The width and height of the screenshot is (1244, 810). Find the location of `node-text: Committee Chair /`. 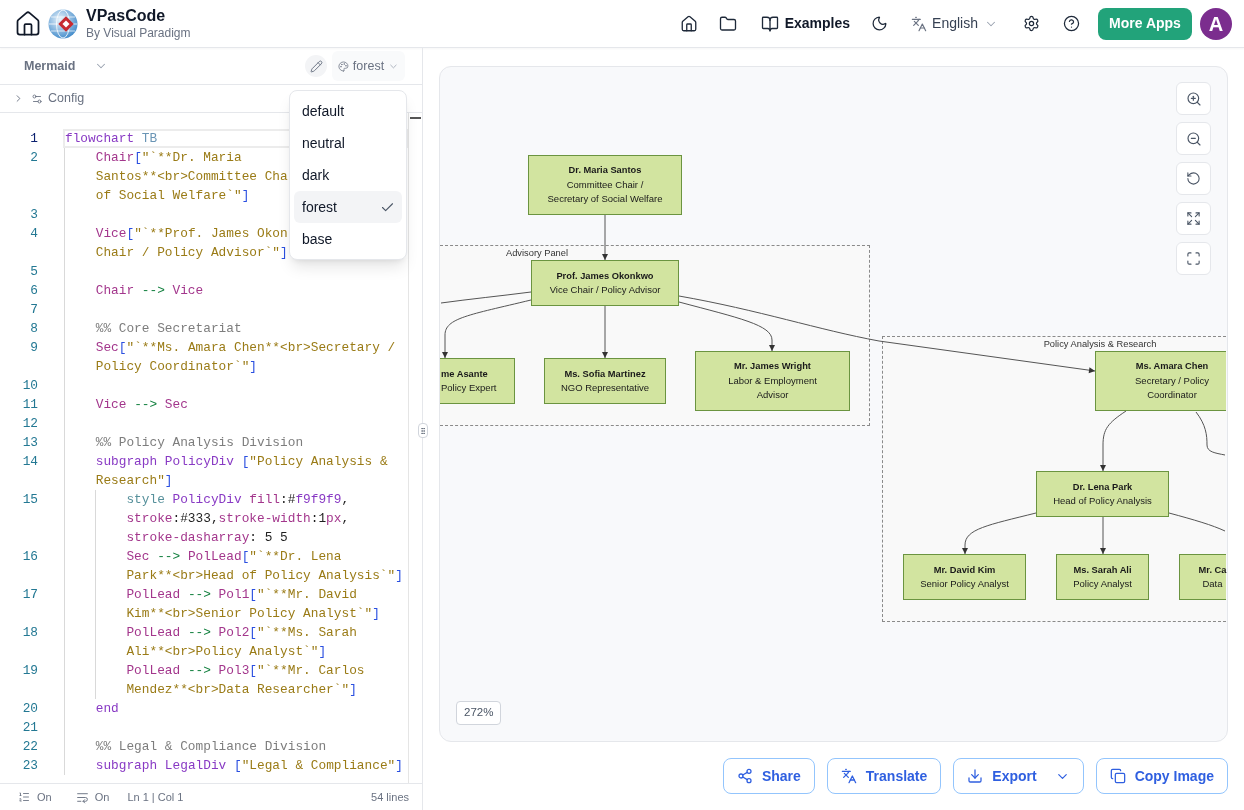

node-text: Committee Chair / is located at coordinates (605, 184).